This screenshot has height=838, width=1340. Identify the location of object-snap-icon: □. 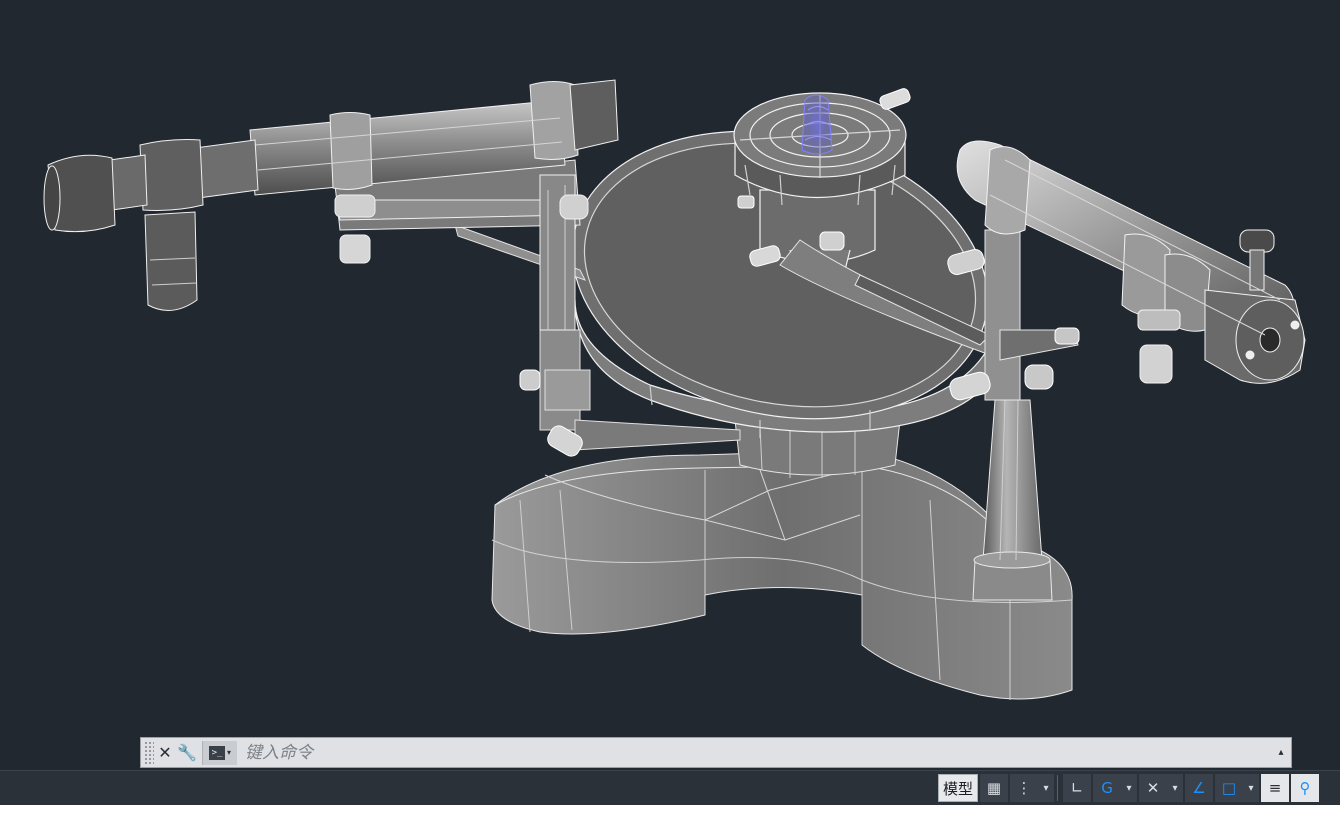
(1229, 788).